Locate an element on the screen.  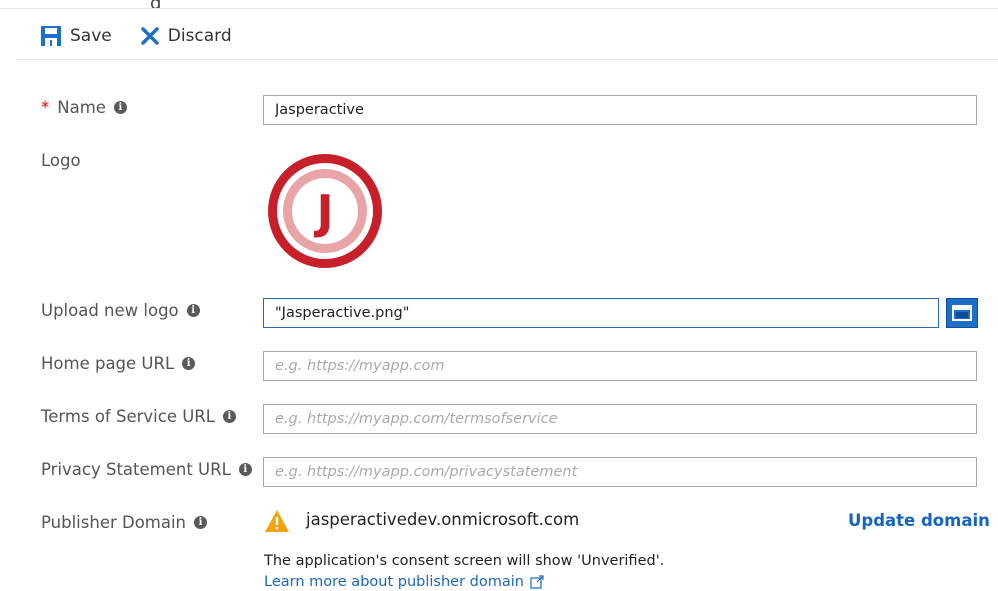
toolbar: Save Discard is located at coordinates (150, 36).